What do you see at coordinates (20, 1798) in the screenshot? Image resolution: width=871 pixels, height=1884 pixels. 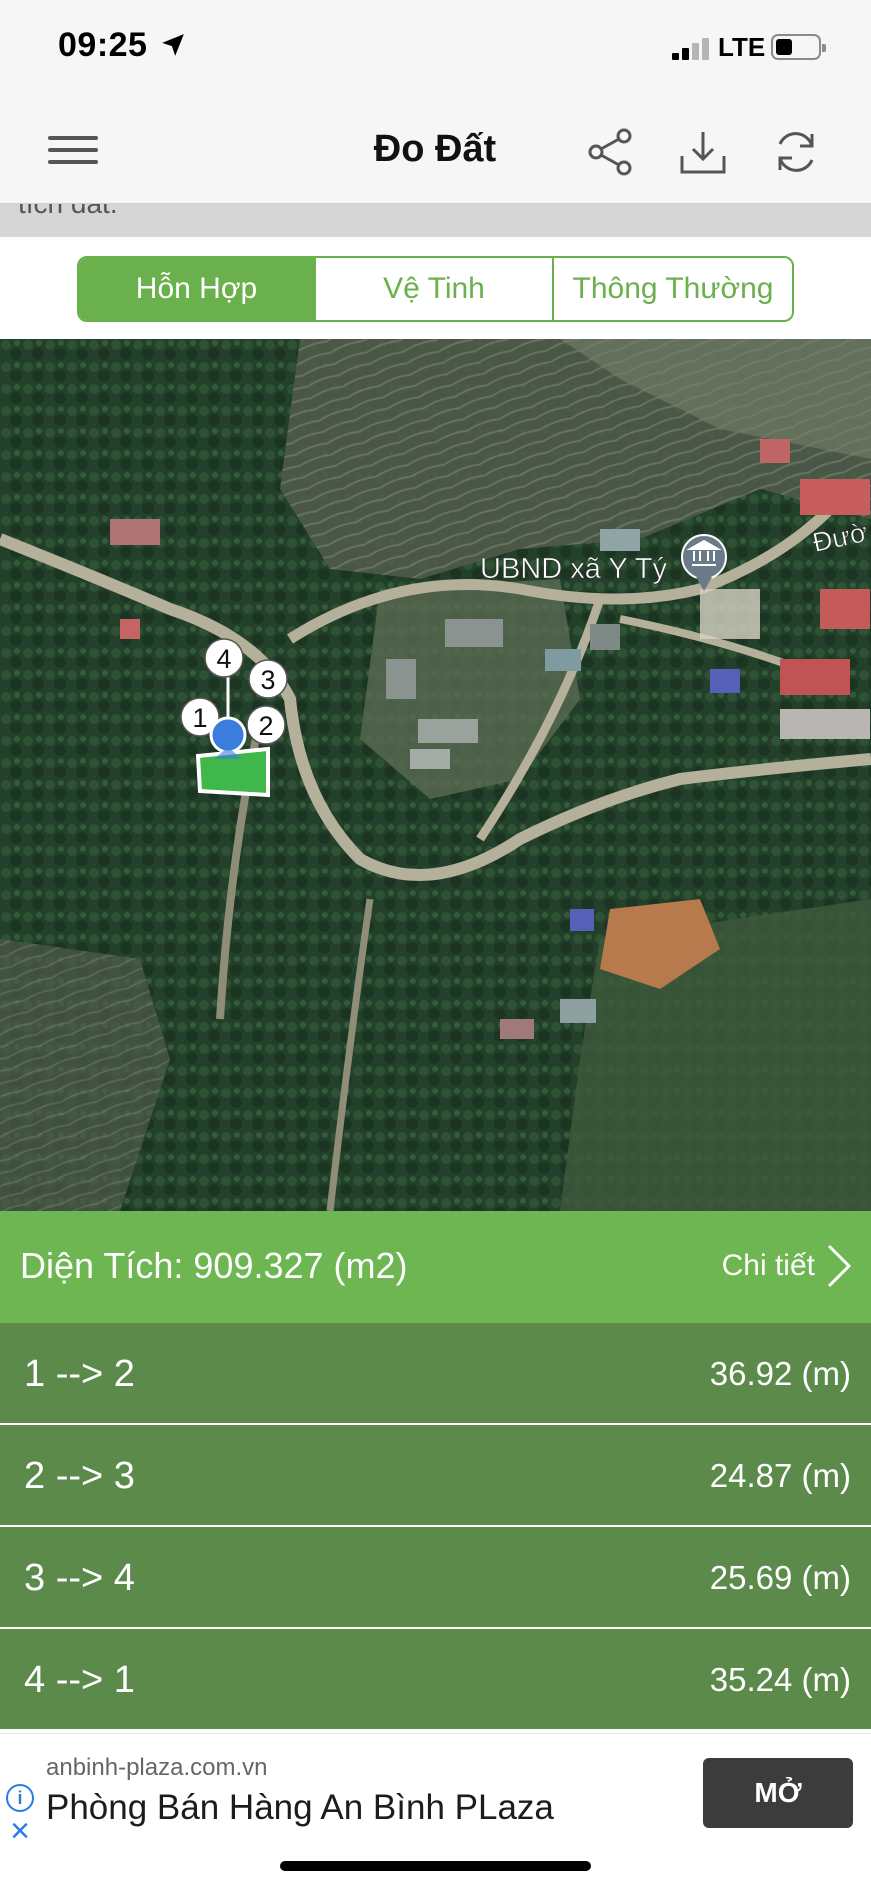 I see `info-icon: i` at bounding box center [20, 1798].